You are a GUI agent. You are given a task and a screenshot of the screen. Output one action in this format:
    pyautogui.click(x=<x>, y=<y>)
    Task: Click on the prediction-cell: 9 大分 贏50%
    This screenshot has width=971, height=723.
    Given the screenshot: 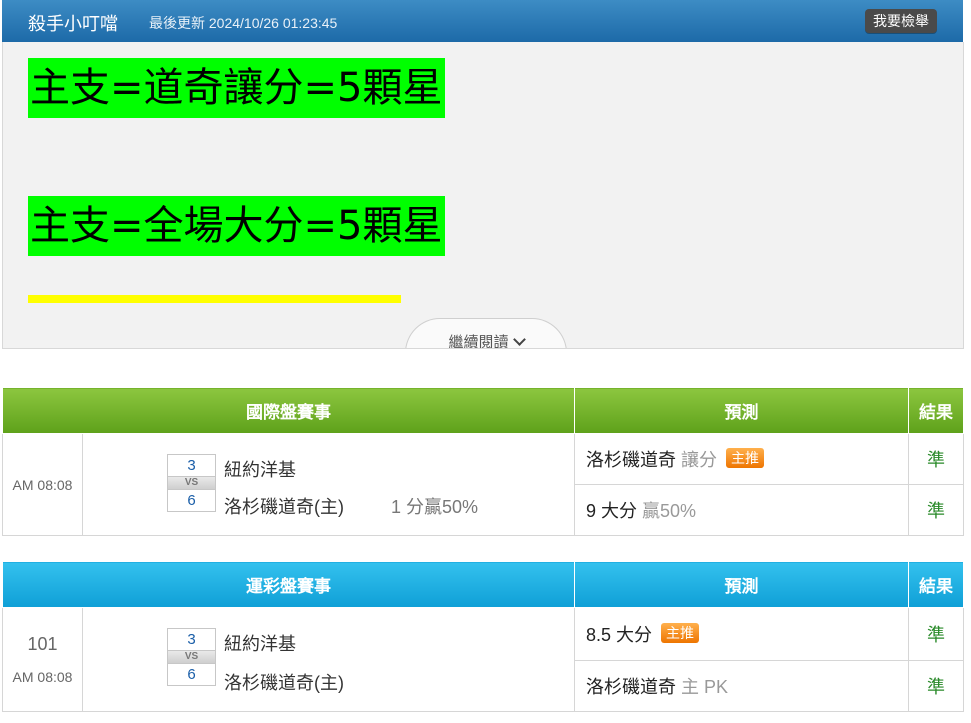 What is the action you would take?
    pyautogui.click(x=741, y=510)
    